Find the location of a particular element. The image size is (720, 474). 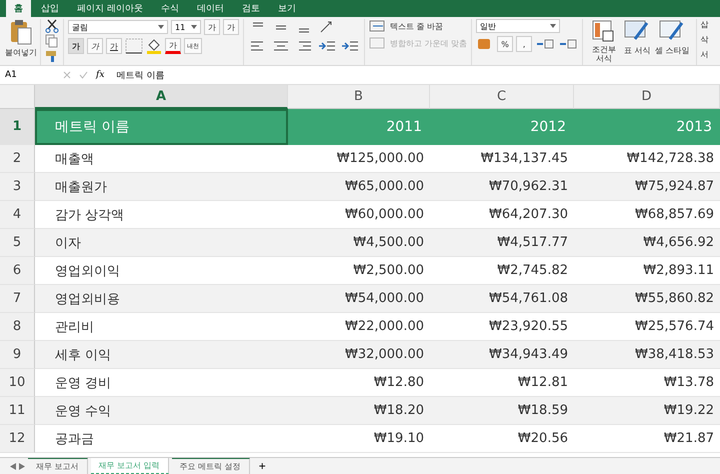

table-cell: ₩75,924.87 is located at coordinates (647, 187).